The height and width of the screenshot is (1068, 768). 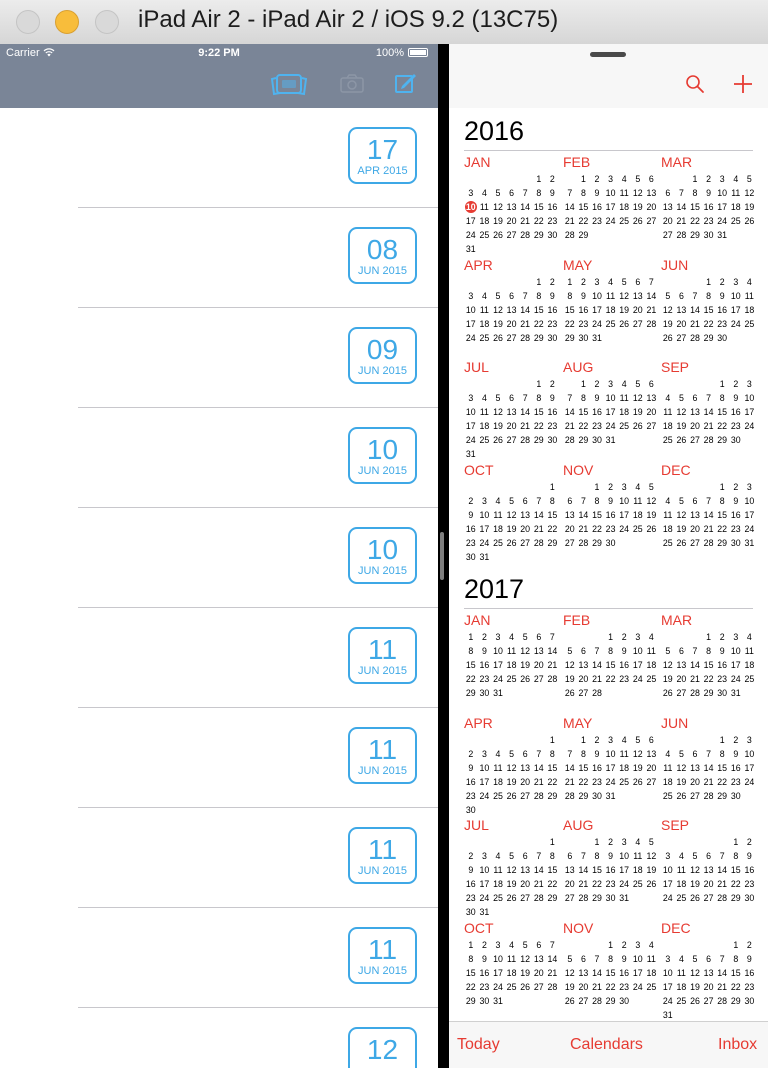 What do you see at coordinates (539, 665) in the screenshot?
I see `calendar-day: 20` at bounding box center [539, 665].